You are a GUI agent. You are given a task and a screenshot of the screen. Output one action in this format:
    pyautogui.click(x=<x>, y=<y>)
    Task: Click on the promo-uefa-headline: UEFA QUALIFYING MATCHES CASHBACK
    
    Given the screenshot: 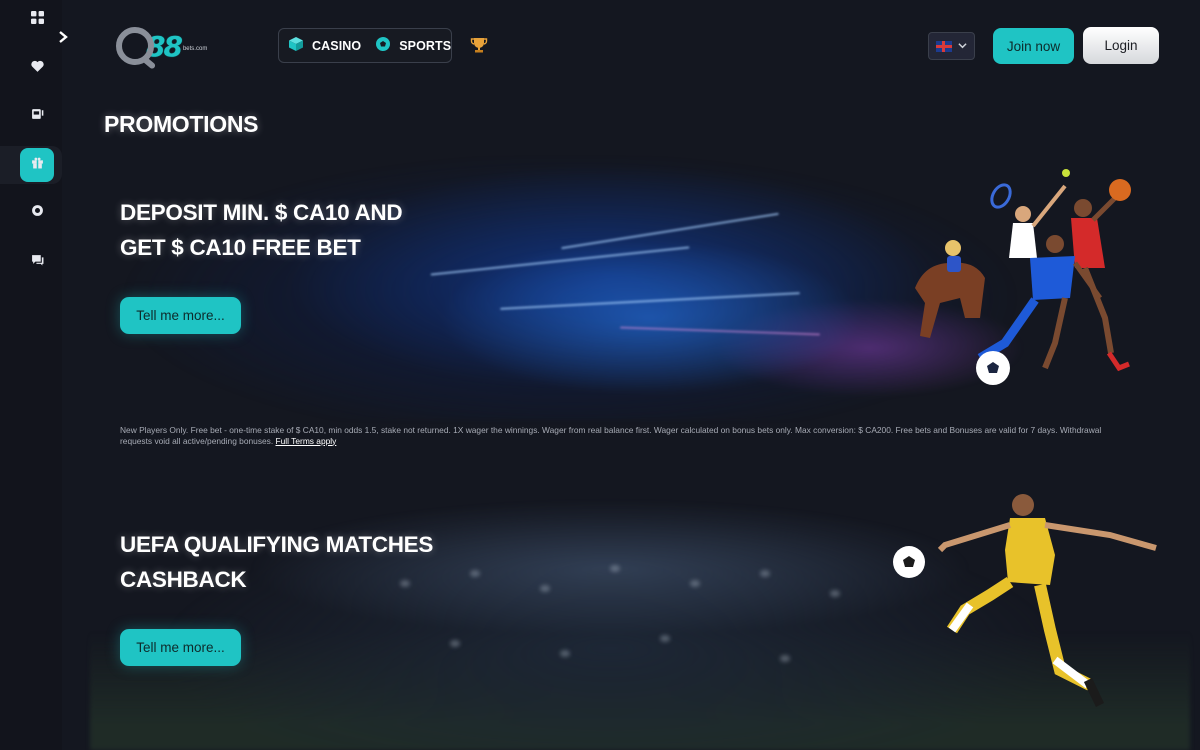 What is the action you would take?
    pyautogui.click(x=276, y=562)
    